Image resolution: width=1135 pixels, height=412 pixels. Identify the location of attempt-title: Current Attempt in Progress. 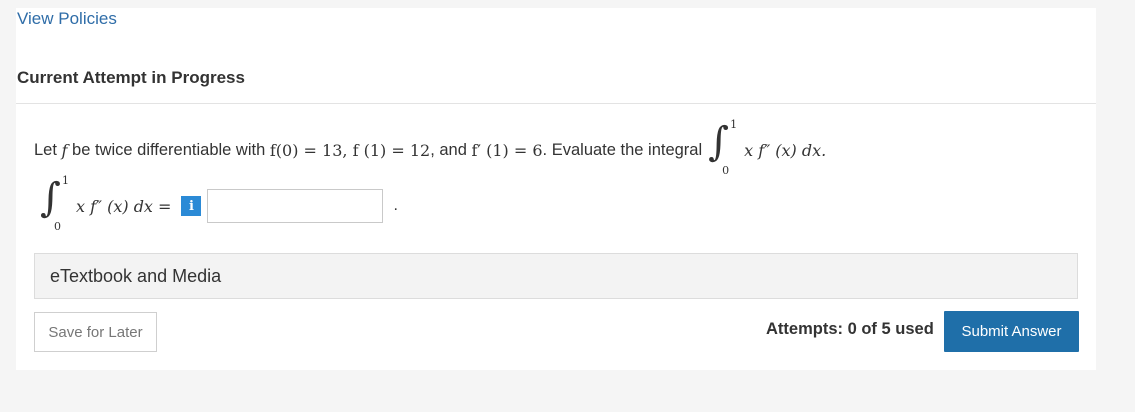
(131, 77).